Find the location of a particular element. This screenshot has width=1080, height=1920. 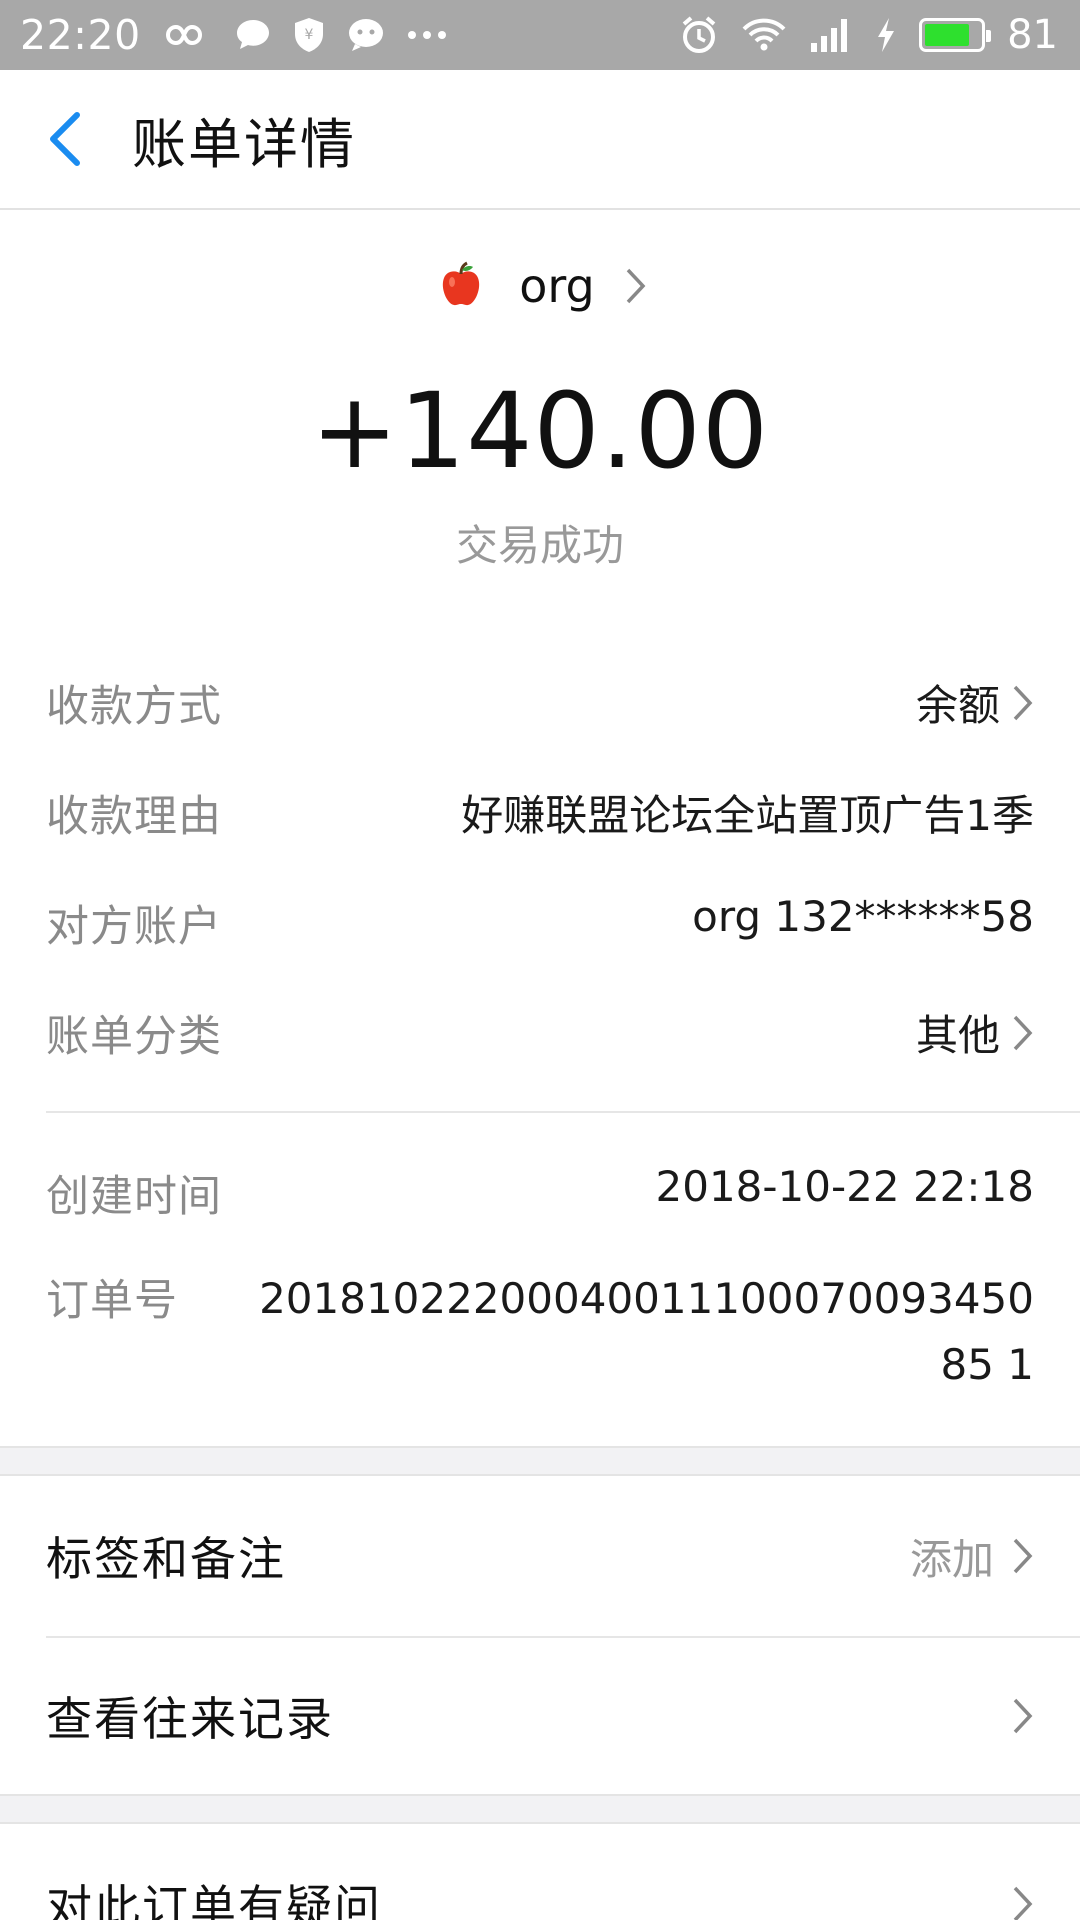

battery-percent: 81 is located at coordinates (1032, 35).